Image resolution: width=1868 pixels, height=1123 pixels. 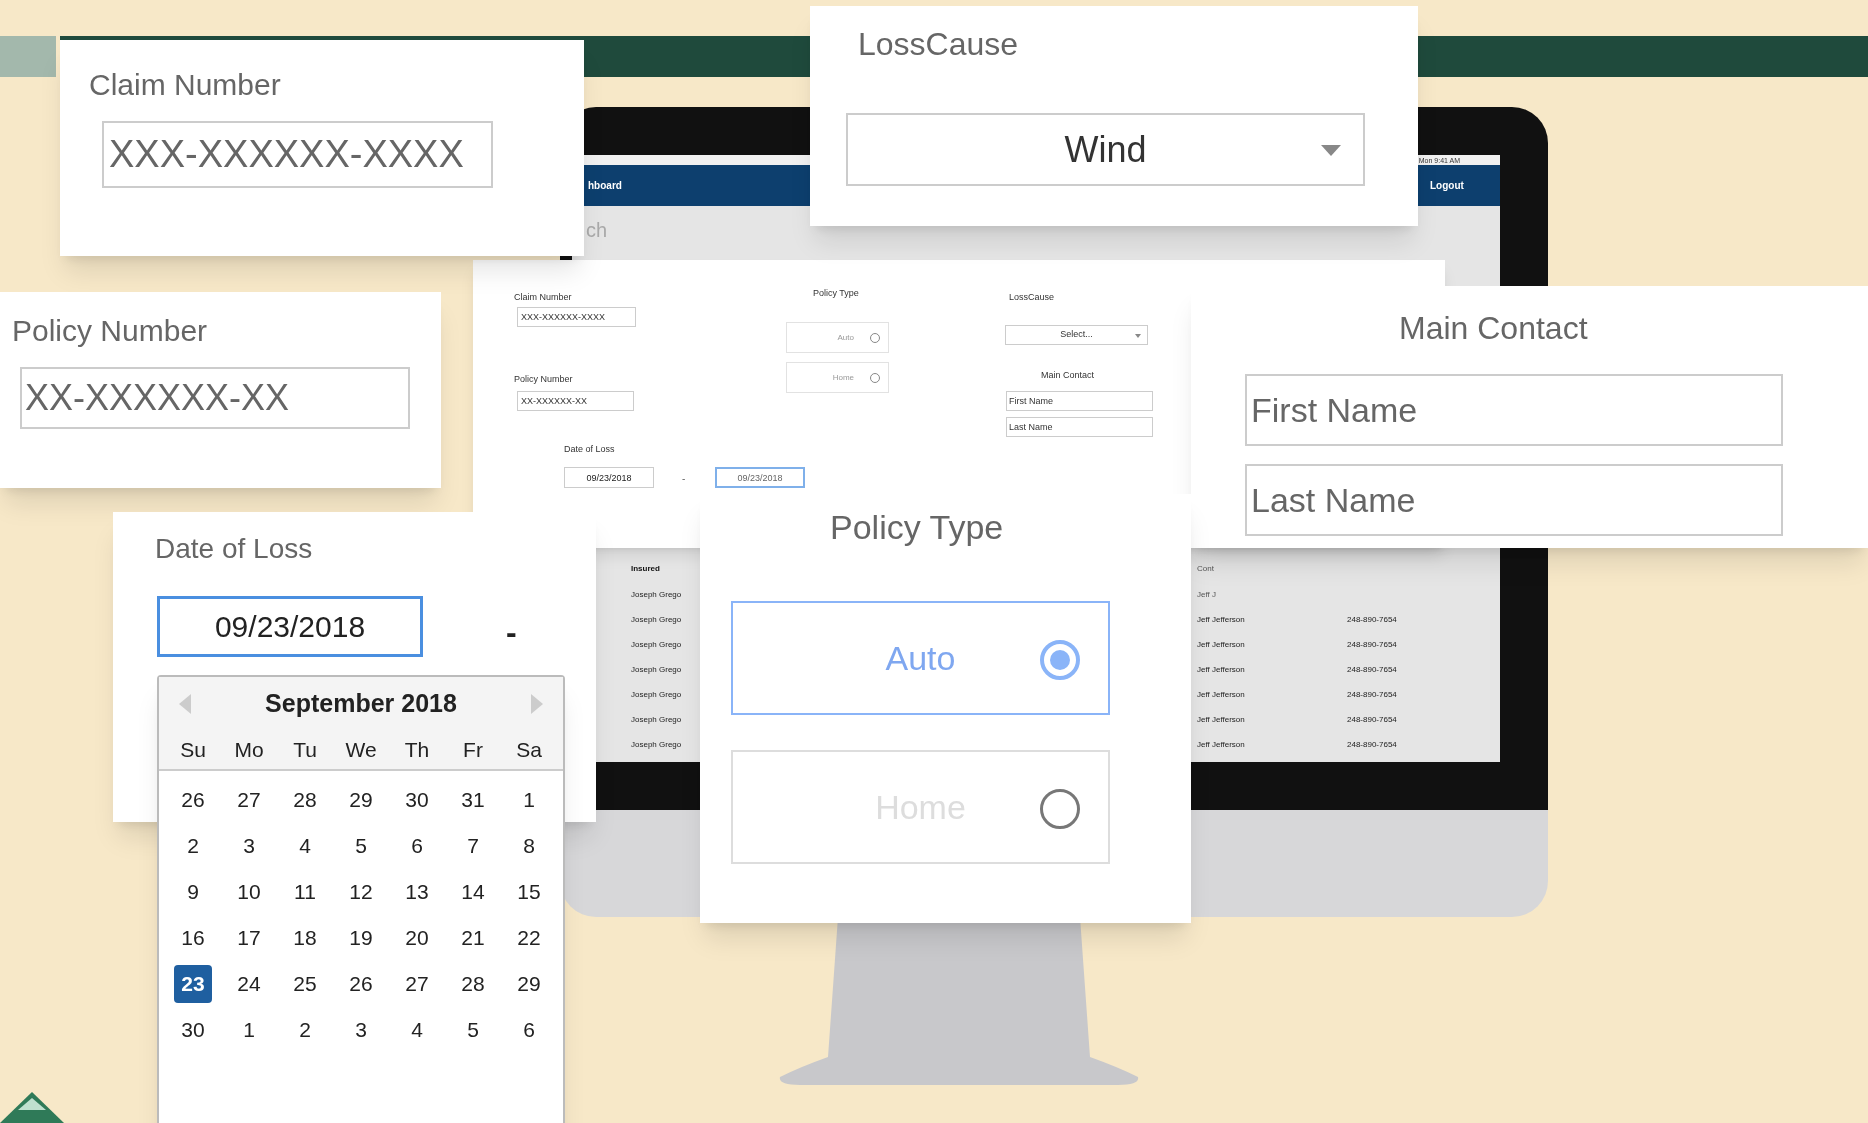 I want to click on logo-icon, so click(x=32, y=1106).